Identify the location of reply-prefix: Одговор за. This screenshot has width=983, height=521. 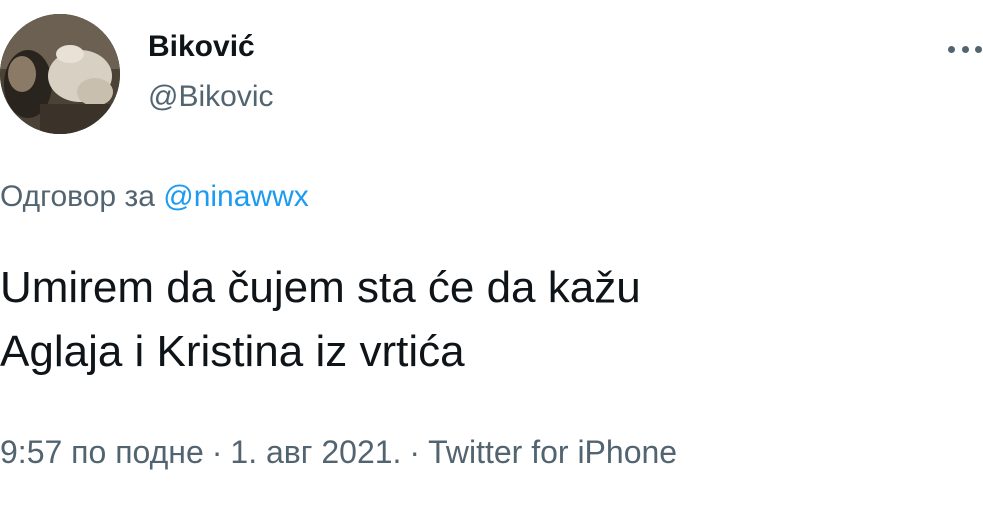
(77, 196).